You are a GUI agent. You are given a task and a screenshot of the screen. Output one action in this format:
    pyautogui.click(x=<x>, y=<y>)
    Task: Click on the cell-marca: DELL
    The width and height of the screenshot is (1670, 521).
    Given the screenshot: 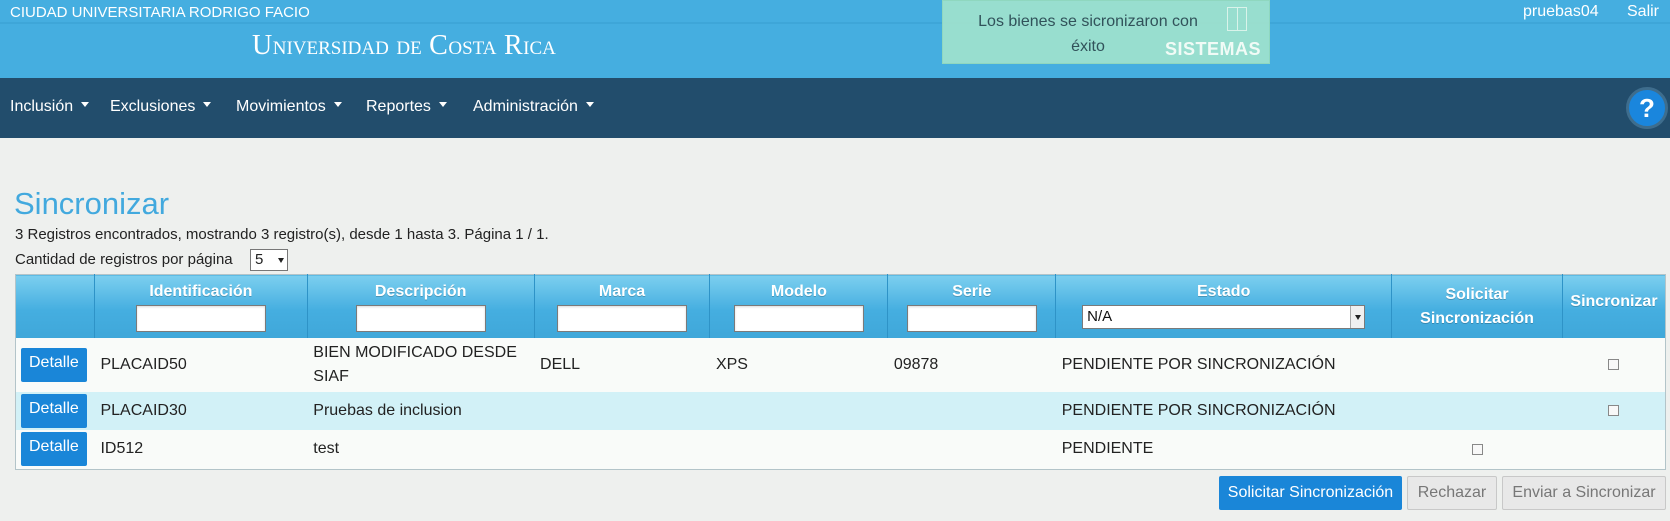 What is the action you would take?
    pyautogui.click(x=560, y=364)
    